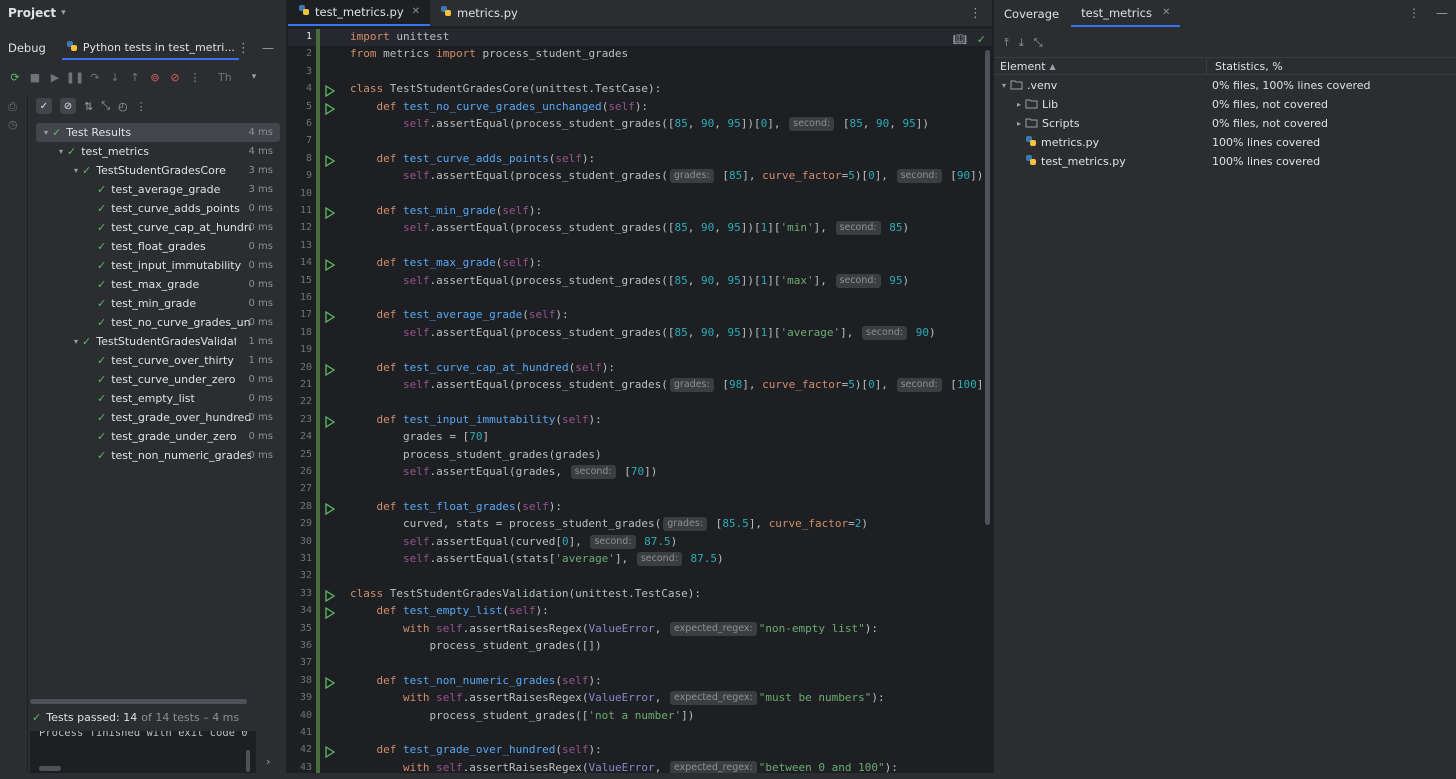 The image size is (1456, 779). Describe the element at coordinates (1225, 85) in the screenshot. I see `coverage-row: ▾ .venv 0% files, 100% lines covered` at that location.